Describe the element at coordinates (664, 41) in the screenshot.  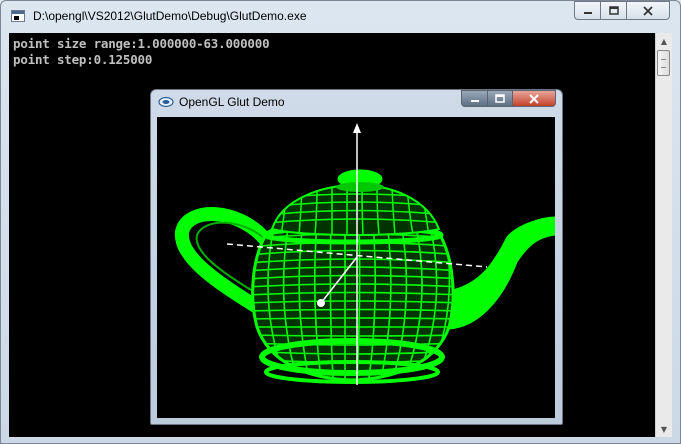
I see `scroll-up-icon: ▲` at that location.